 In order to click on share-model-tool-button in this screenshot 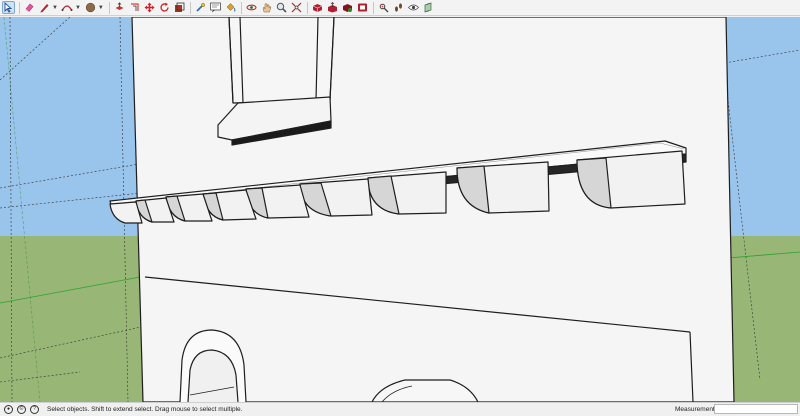, I will do `click(332, 7)`.